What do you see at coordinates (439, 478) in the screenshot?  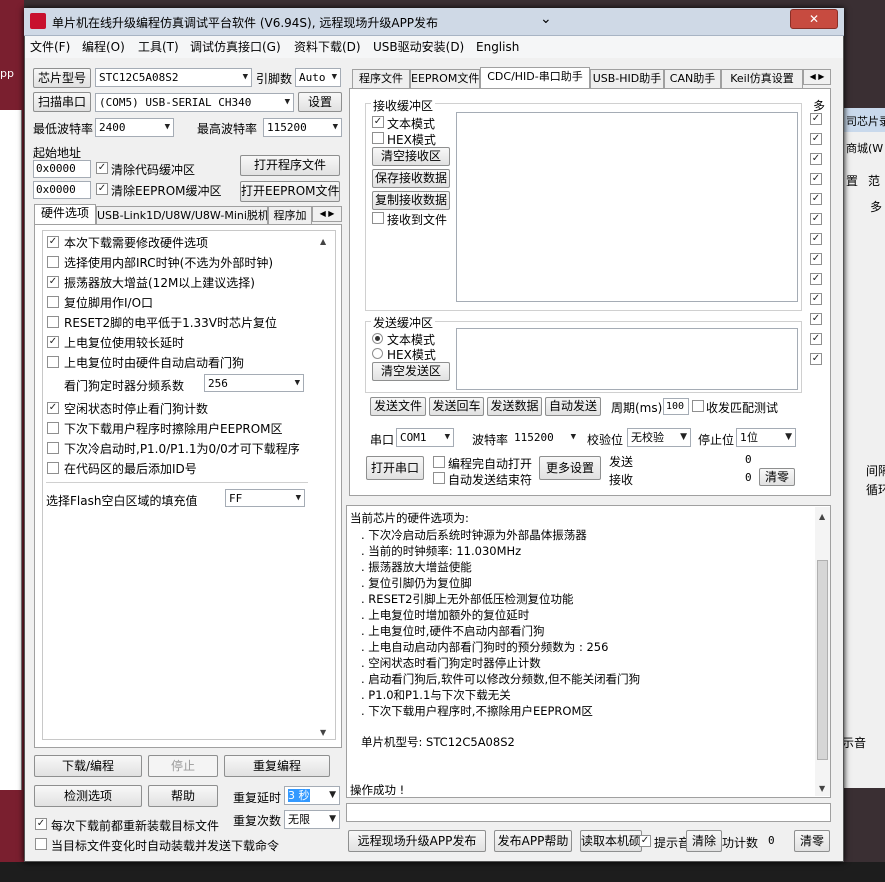 I see `auto-end-checkbox` at bounding box center [439, 478].